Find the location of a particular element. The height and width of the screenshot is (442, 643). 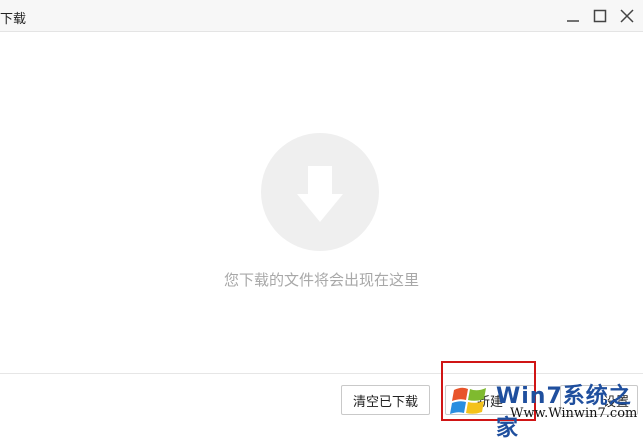

settings-button: 设置 is located at coordinates (599, 400).